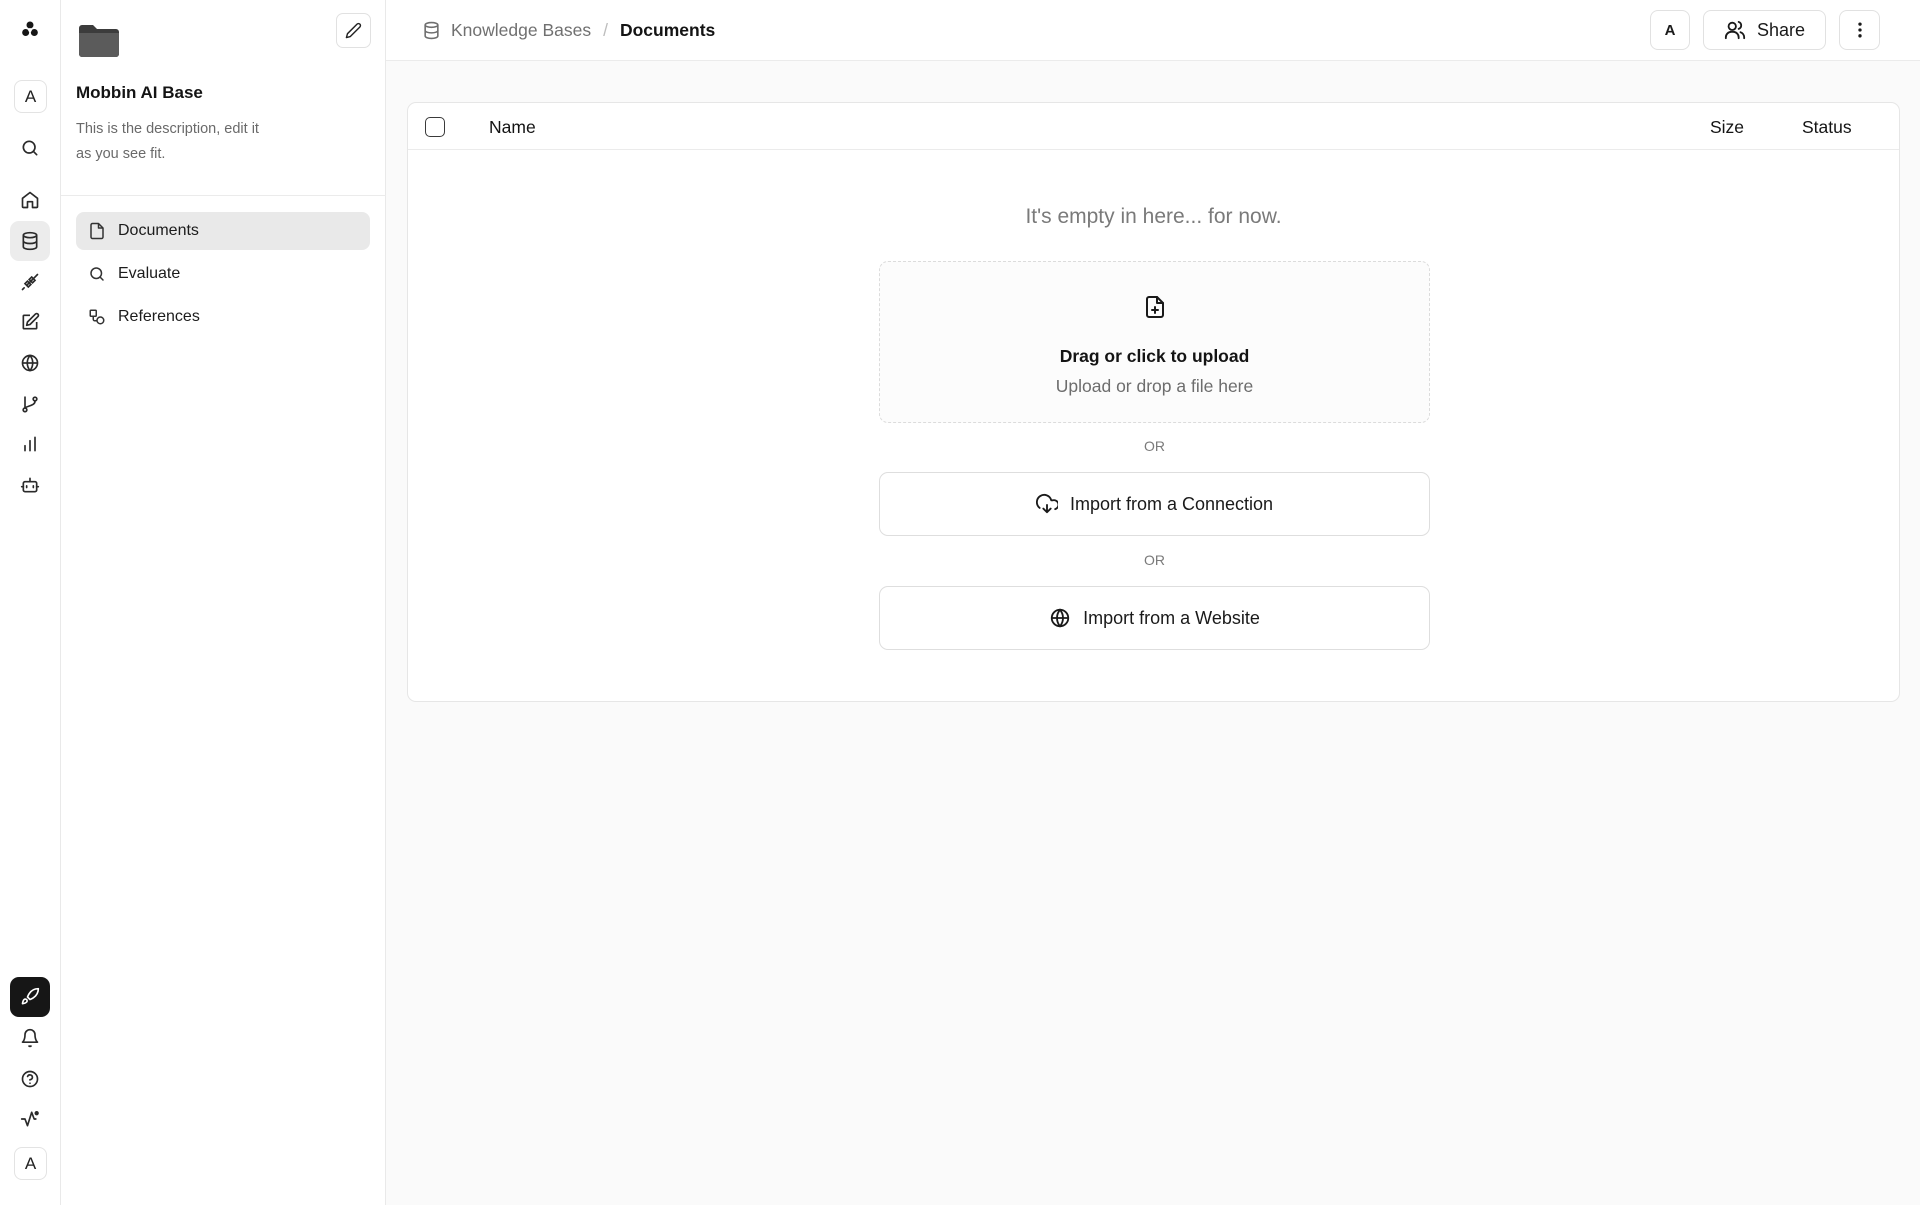  I want to click on nav-label: References, so click(159, 316).